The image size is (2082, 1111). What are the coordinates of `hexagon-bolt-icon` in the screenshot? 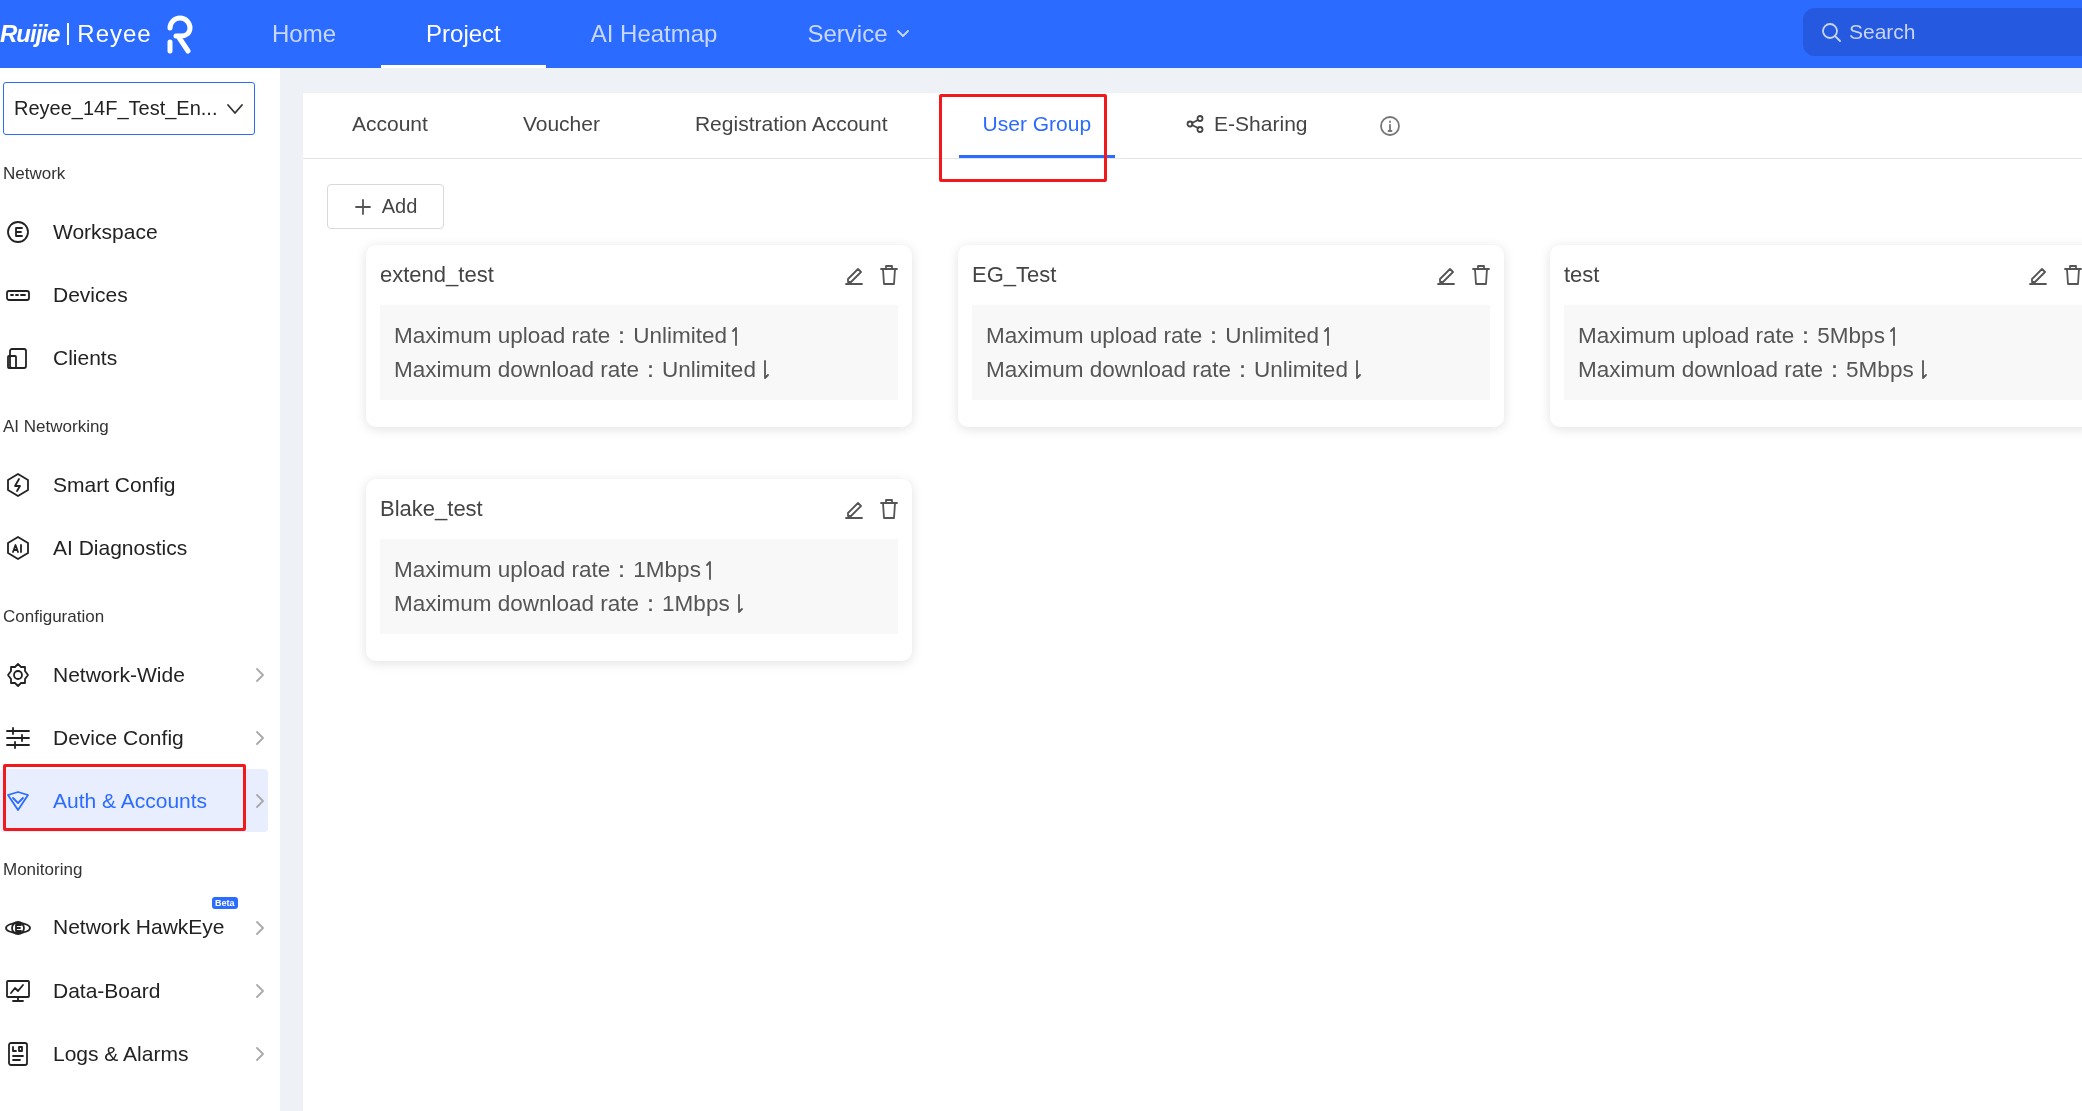 It's located at (18, 484).